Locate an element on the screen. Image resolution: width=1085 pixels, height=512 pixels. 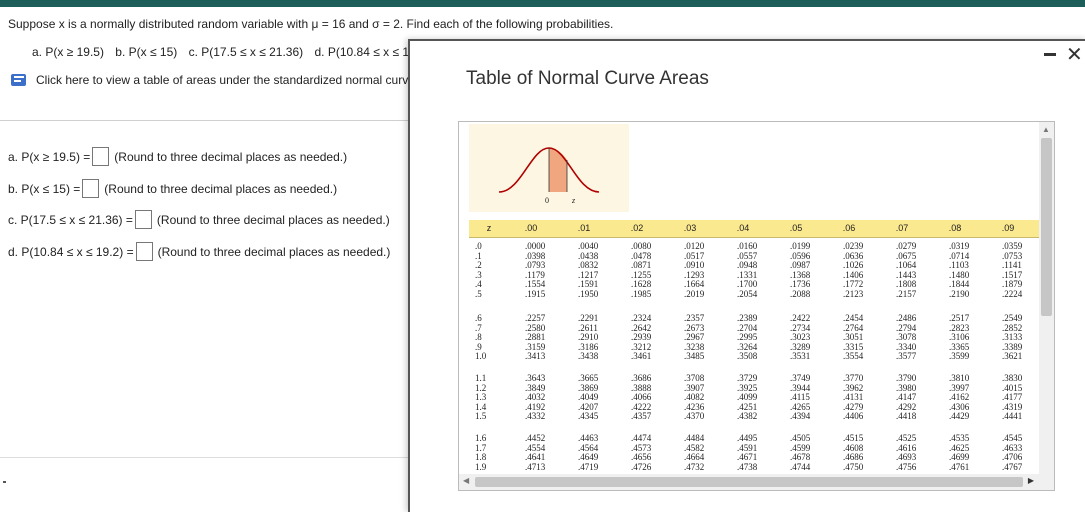
area-cell: .4750 is located at coordinates (853, 466).